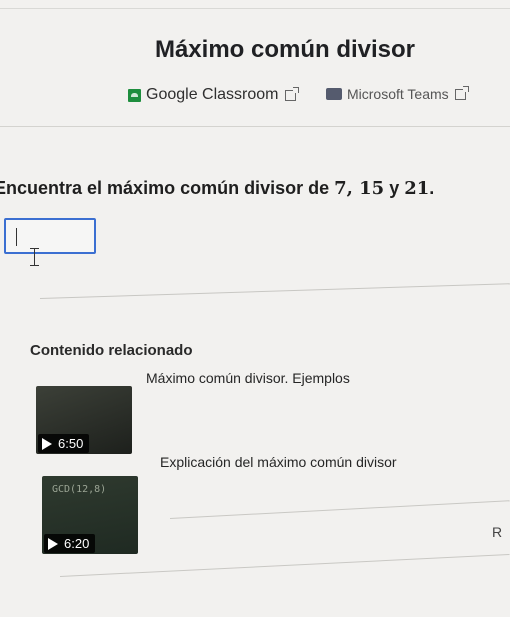 This screenshot has height=617, width=510. I want to click on google-classroom-icon, so click(134, 95).